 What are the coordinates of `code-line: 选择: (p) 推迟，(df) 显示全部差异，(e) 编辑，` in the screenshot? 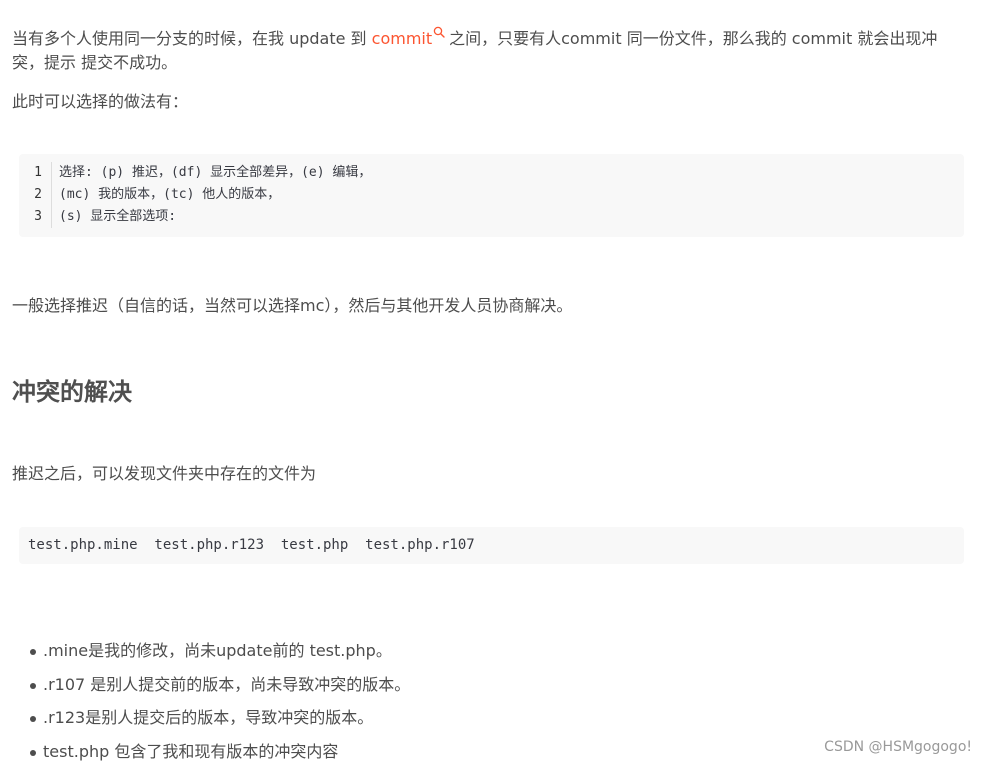 It's located at (215, 173).